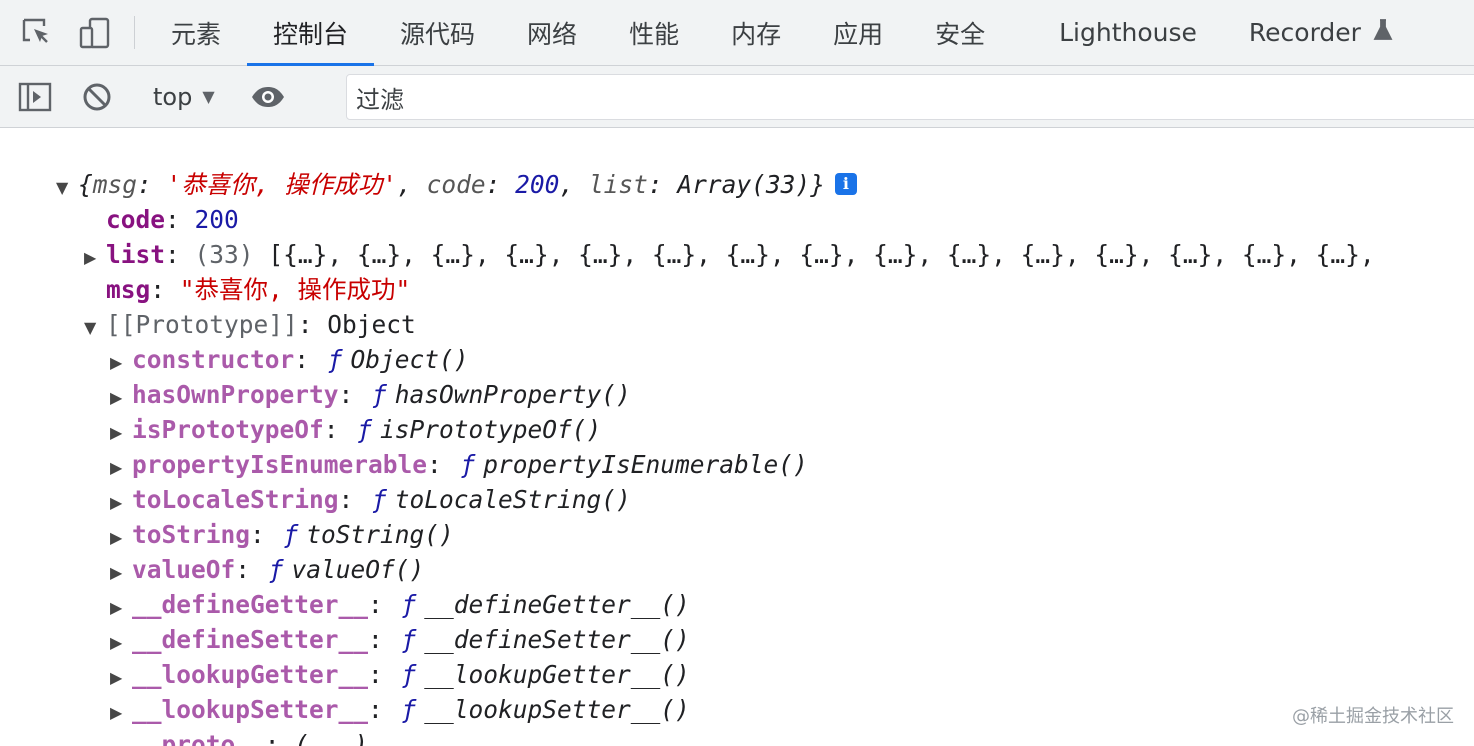 The image size is (1474, 746). What do you see at coordinates (654, 32) in the screenshot?
I see `tab-performance: 性能` at bounding box center [654, 32].